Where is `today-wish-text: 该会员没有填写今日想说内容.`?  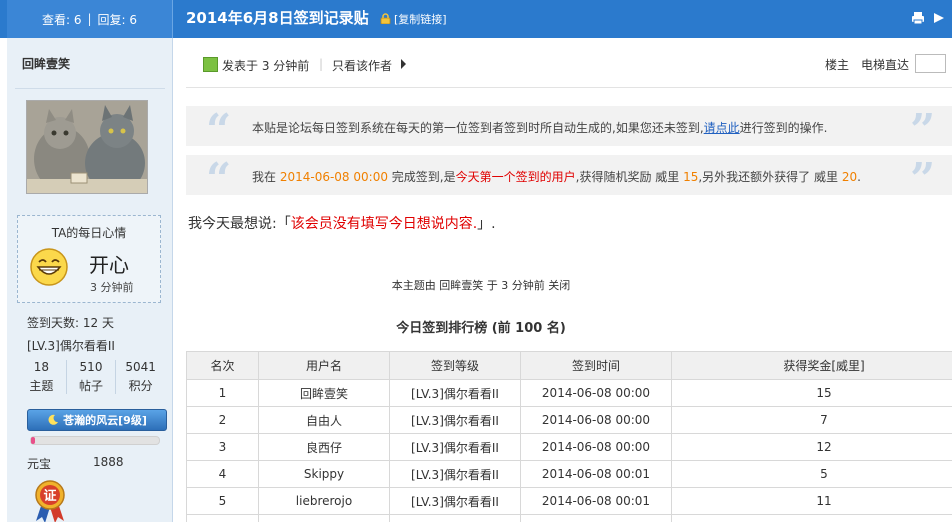
today-wish-text: 该会员没有填写今日想说内容. is located at coordinates (384, 224).